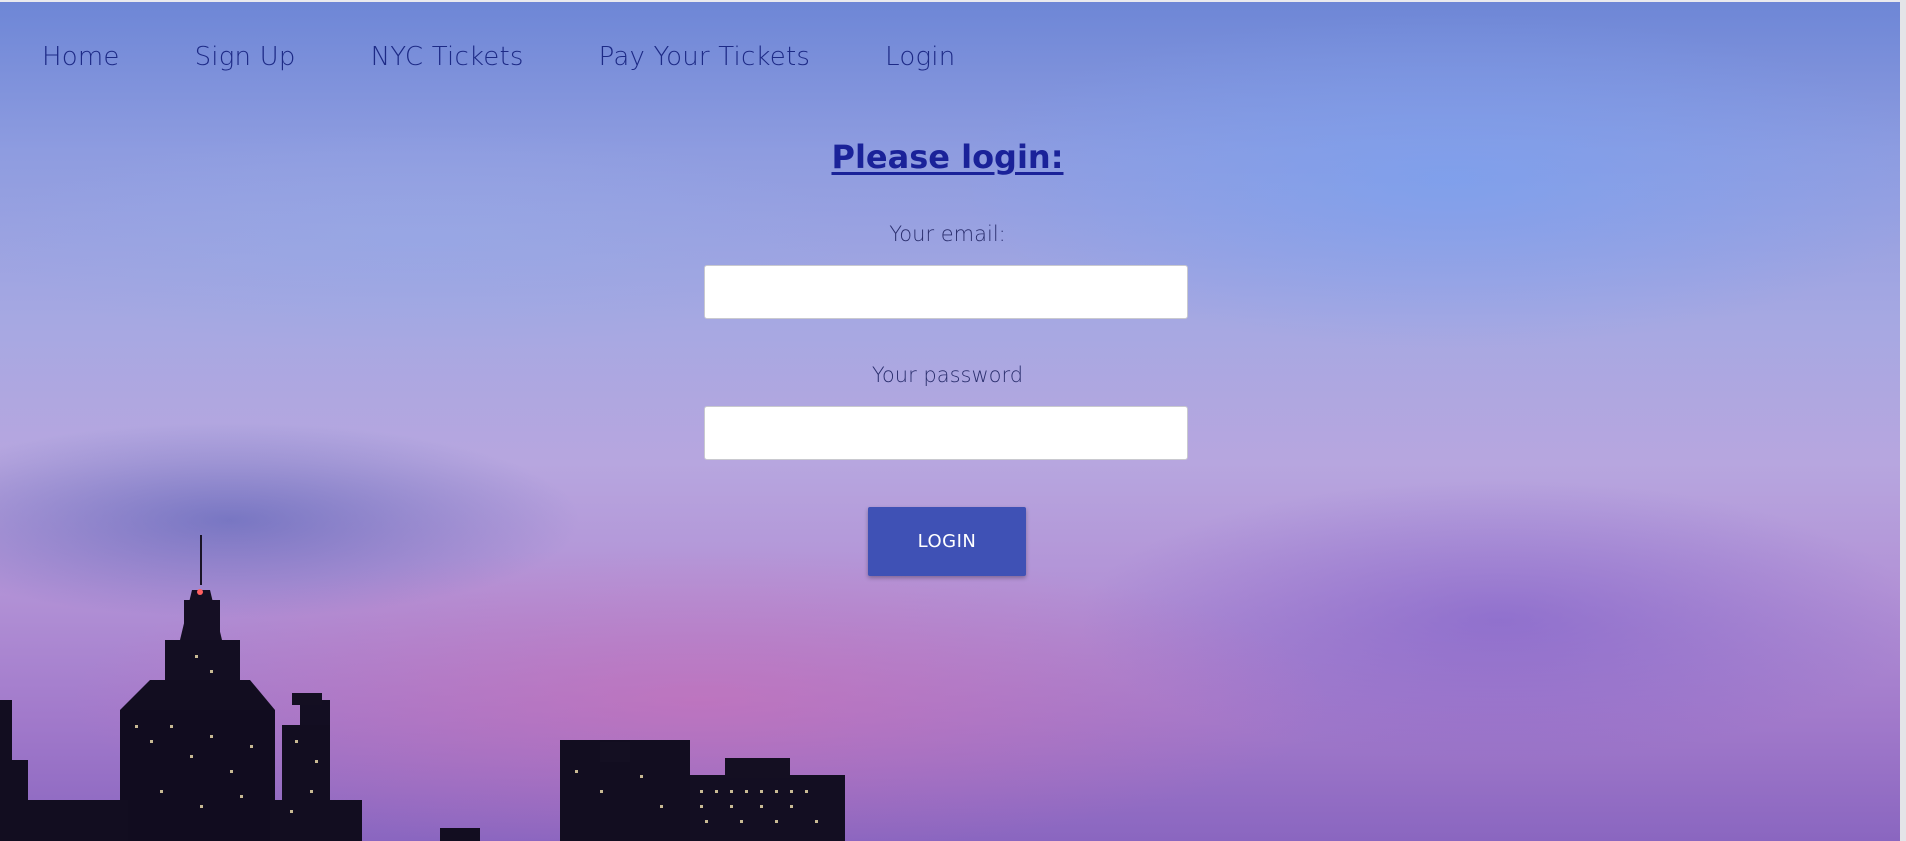 This screenshot has width=1906, height=841. What do you see at coordinates (946, 433) in the screenshot?
I see `password-field` at bounding box center [946, 433].